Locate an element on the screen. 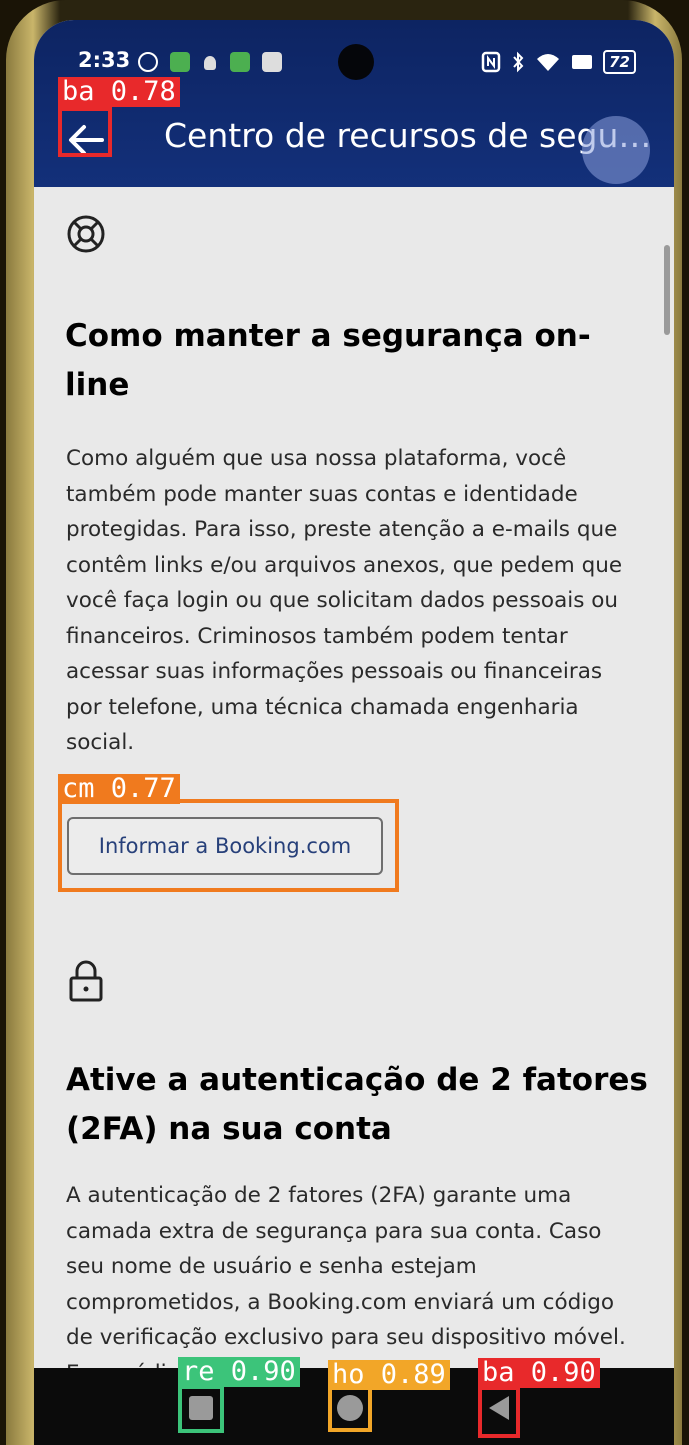 The width and height of the screenshot is (689, 1445). detection-label: ba 0.90 is located at coordinates (539, 1373).